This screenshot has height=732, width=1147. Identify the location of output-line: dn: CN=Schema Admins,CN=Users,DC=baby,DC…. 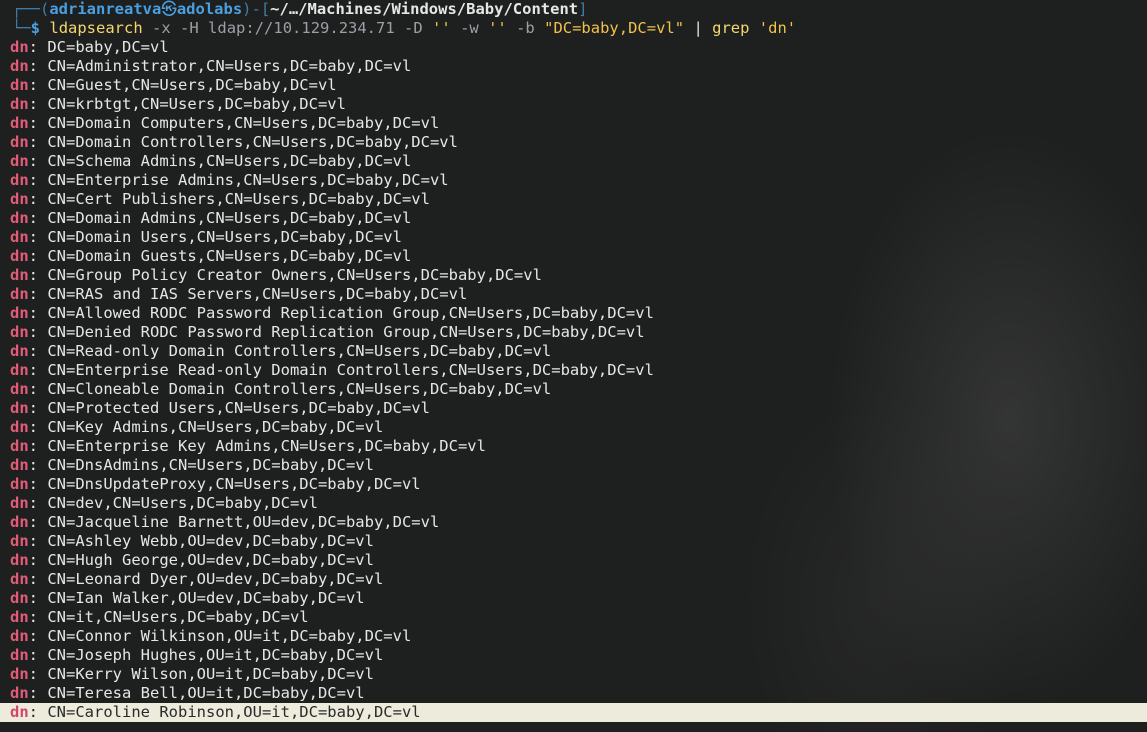
(573, 161).